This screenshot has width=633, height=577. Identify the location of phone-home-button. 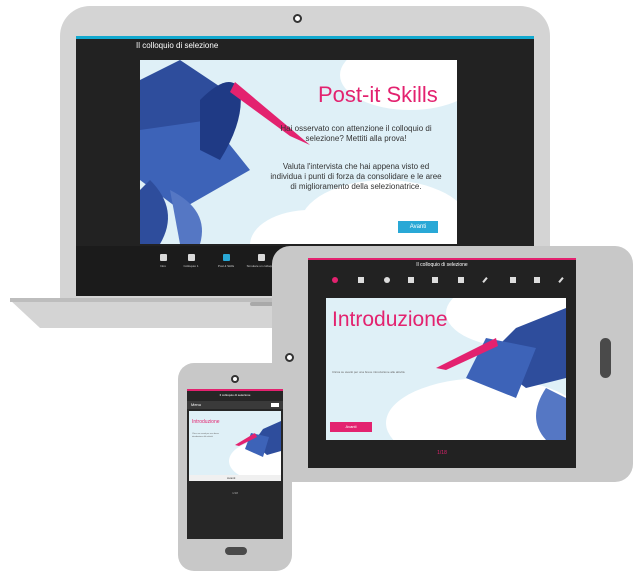
(236, 551).